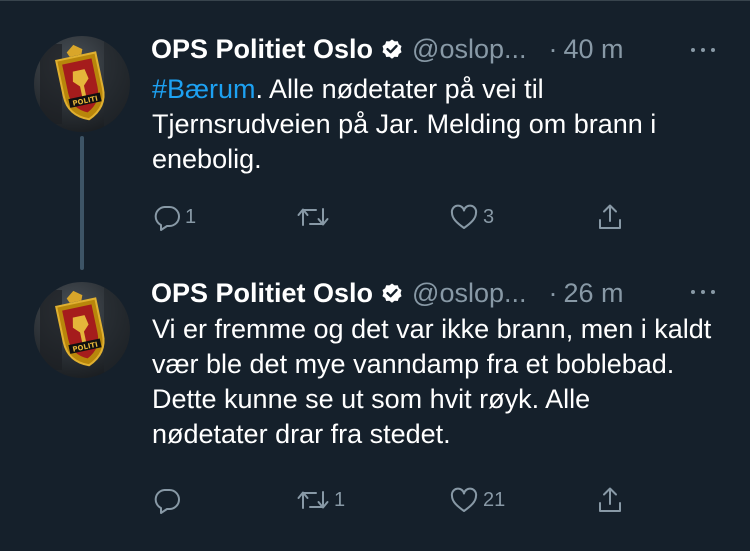  I want to click on like-button: 21, so click(477, 500).